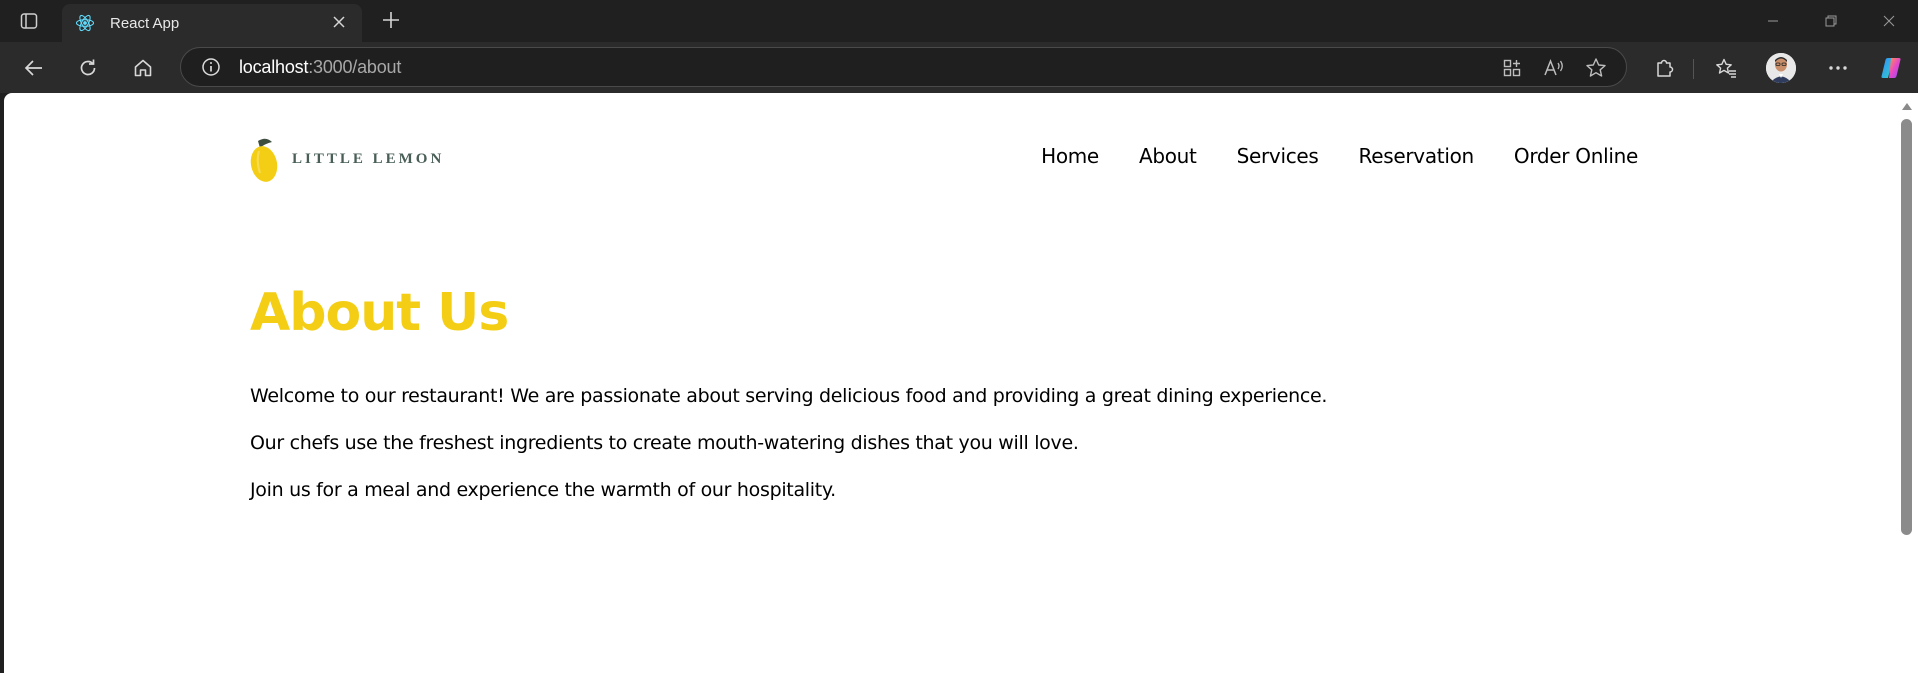 The height and width of the screenshot is (673, 1918). I want to click on copilot-icon, so click(1892, 68).